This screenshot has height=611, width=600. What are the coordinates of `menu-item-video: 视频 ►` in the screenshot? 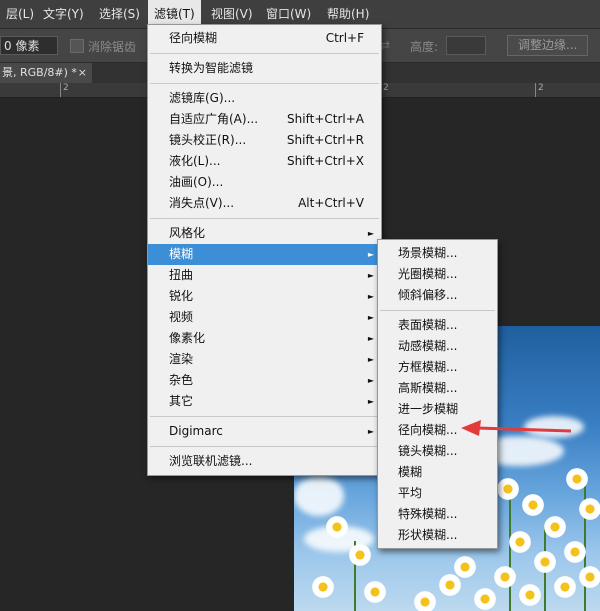 It's located at (264, 317).